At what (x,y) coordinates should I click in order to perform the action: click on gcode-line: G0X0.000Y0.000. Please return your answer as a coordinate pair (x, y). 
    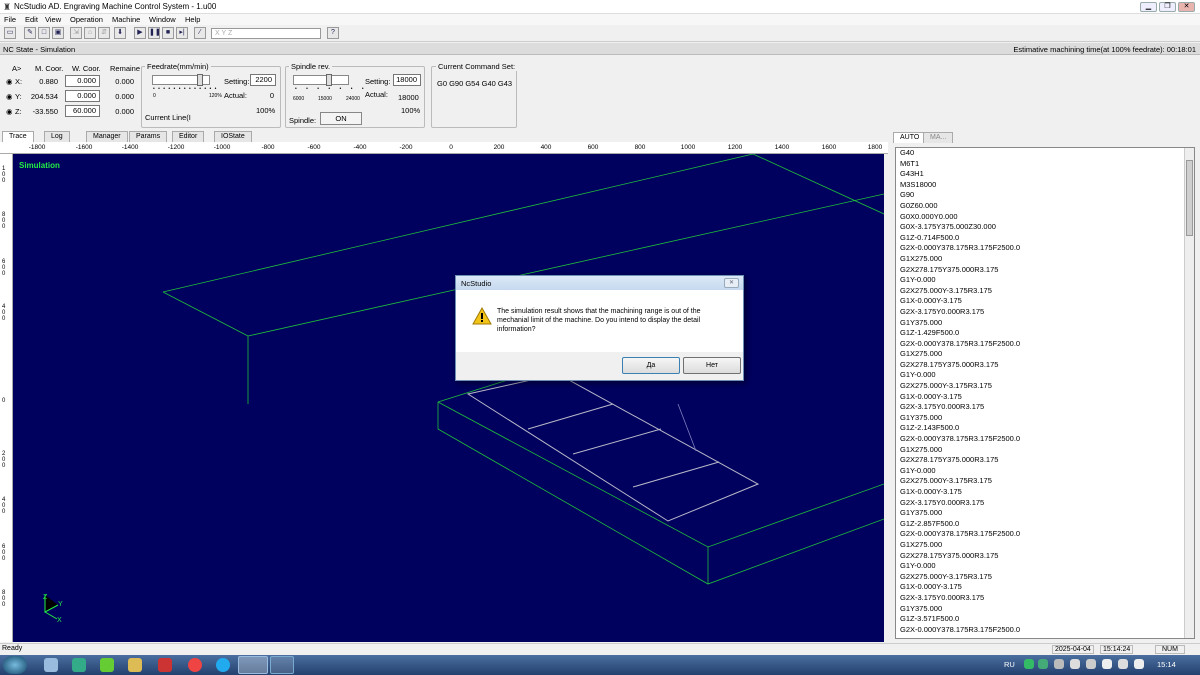
    Looking at the image, I should click on (1045, 217).